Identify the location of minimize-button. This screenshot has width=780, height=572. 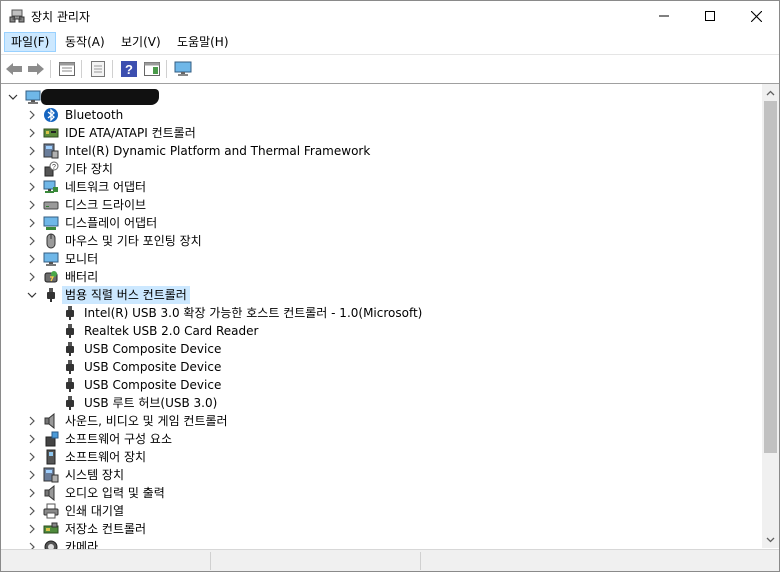
(664, 16).